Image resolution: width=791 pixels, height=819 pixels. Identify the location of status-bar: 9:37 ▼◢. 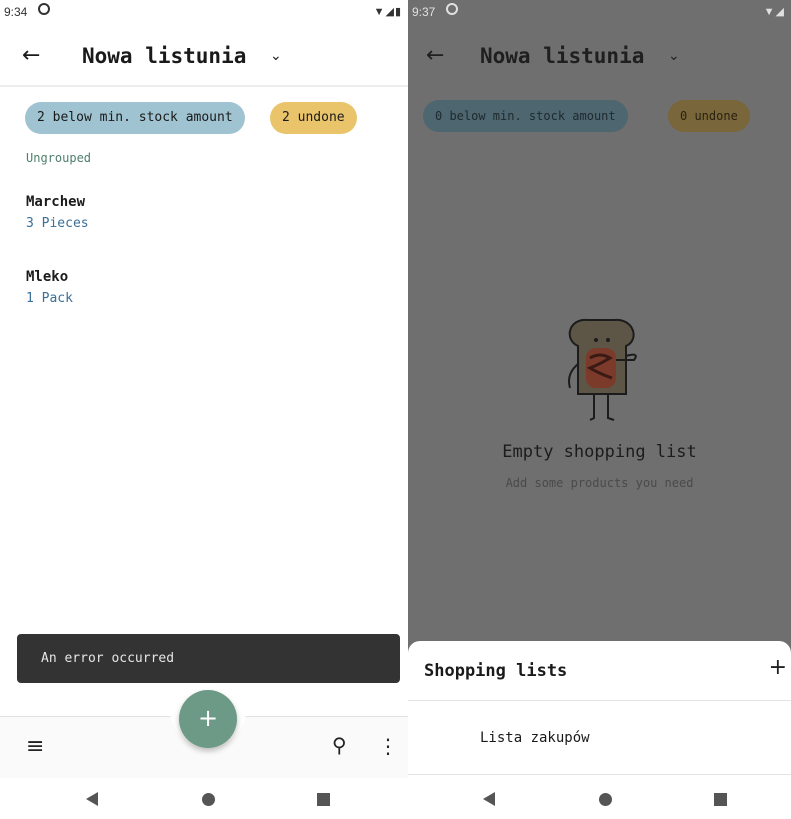
(599, 12).